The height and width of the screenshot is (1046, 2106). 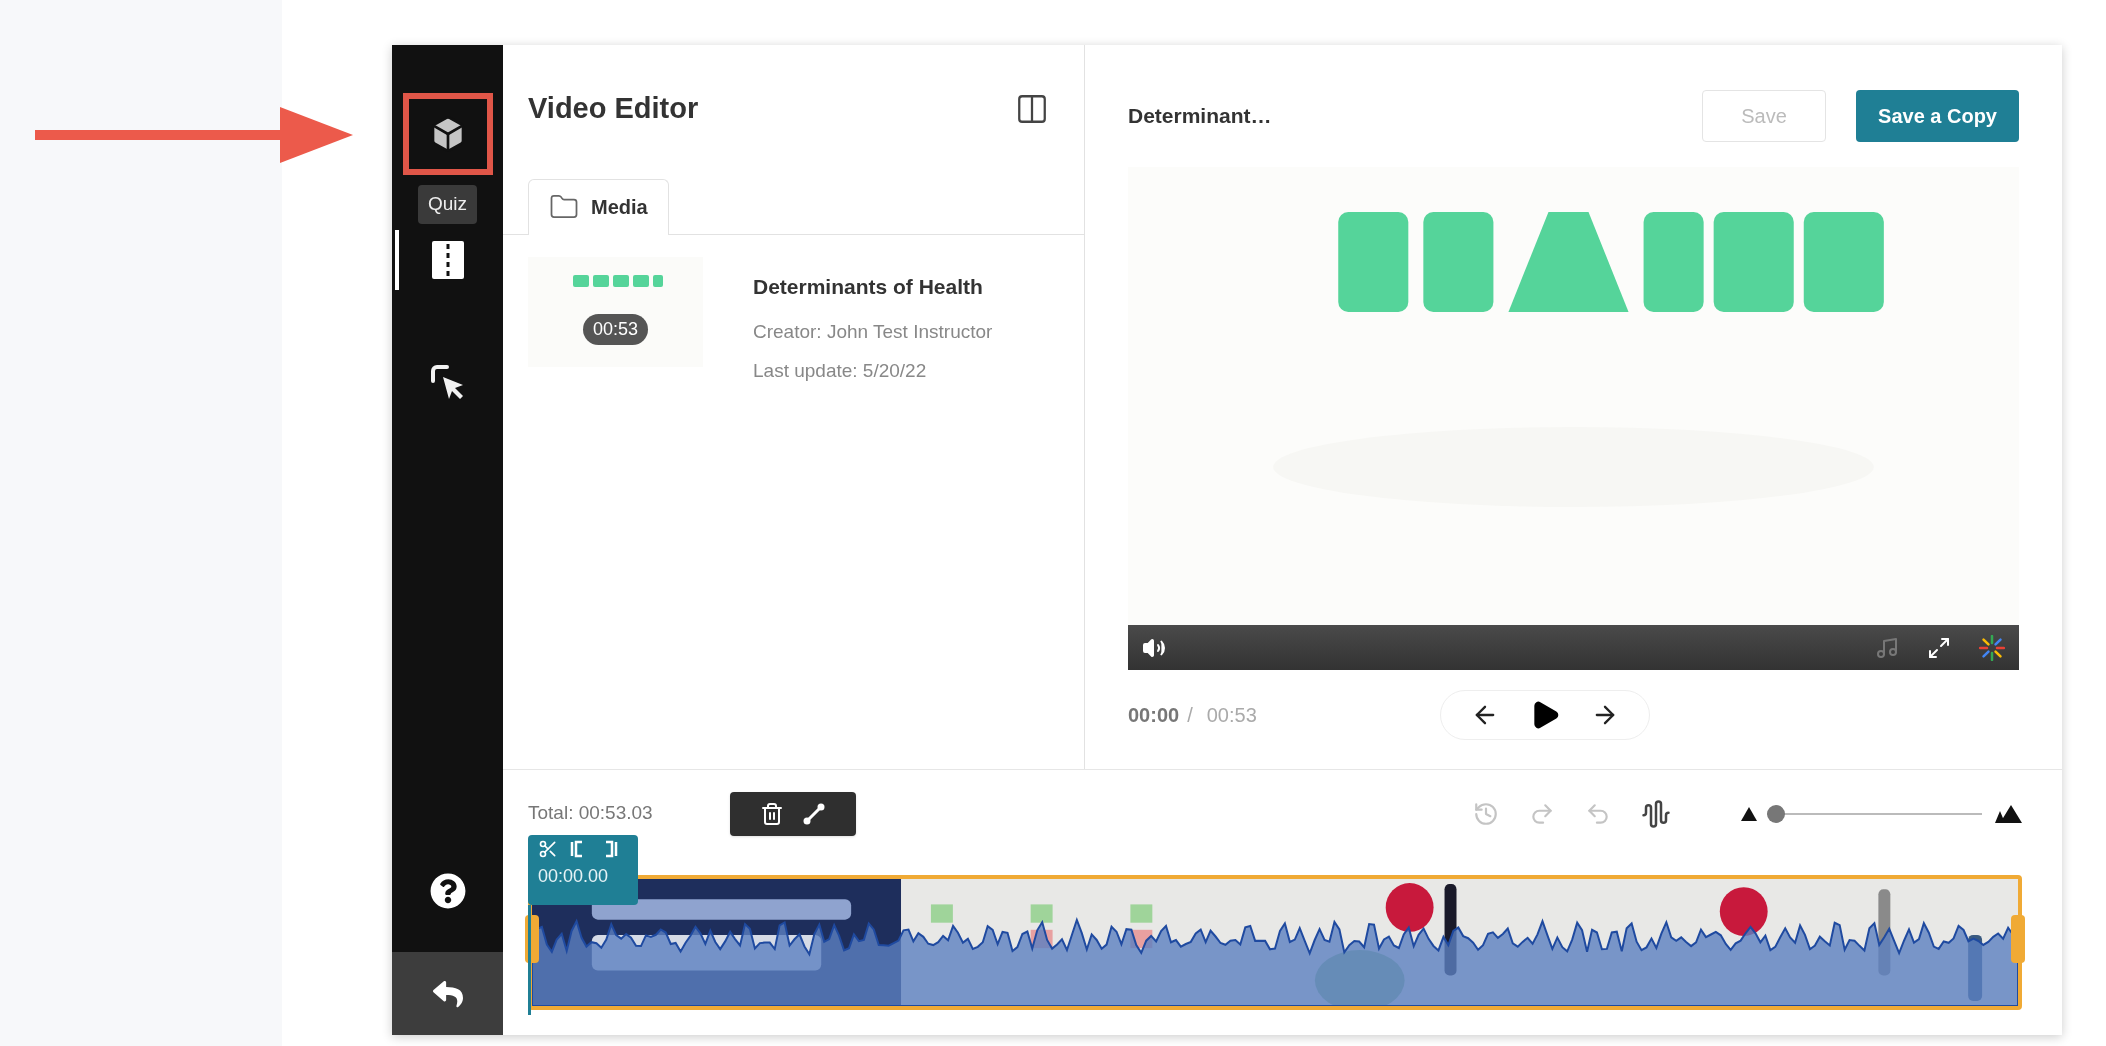 I want to click on total-duration: 00:53, so click(x=1231, y=715).